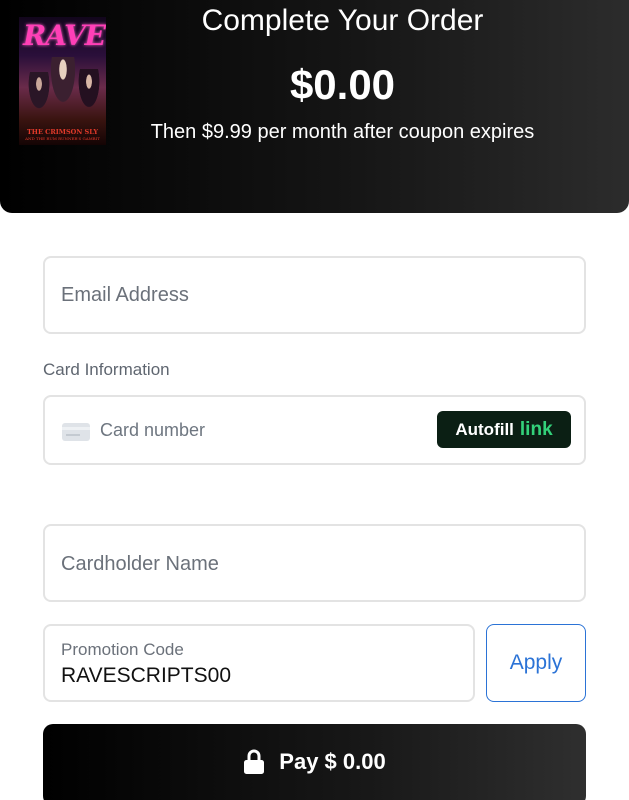 The image size is (629, 800). I want to click on promotion-code-label: Promotion Code, so click(122, 649).